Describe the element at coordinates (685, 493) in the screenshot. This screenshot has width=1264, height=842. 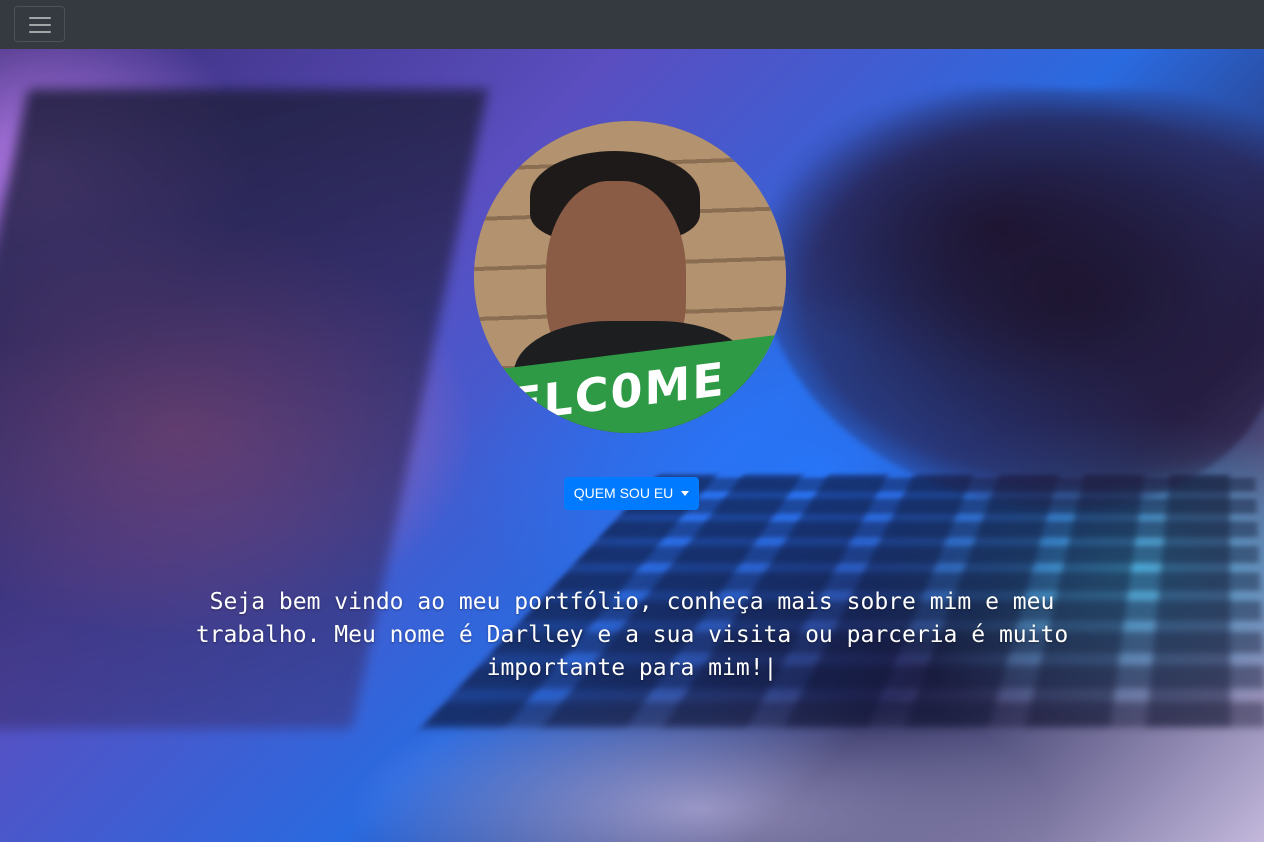
I see `caret-down-icon` at that location.